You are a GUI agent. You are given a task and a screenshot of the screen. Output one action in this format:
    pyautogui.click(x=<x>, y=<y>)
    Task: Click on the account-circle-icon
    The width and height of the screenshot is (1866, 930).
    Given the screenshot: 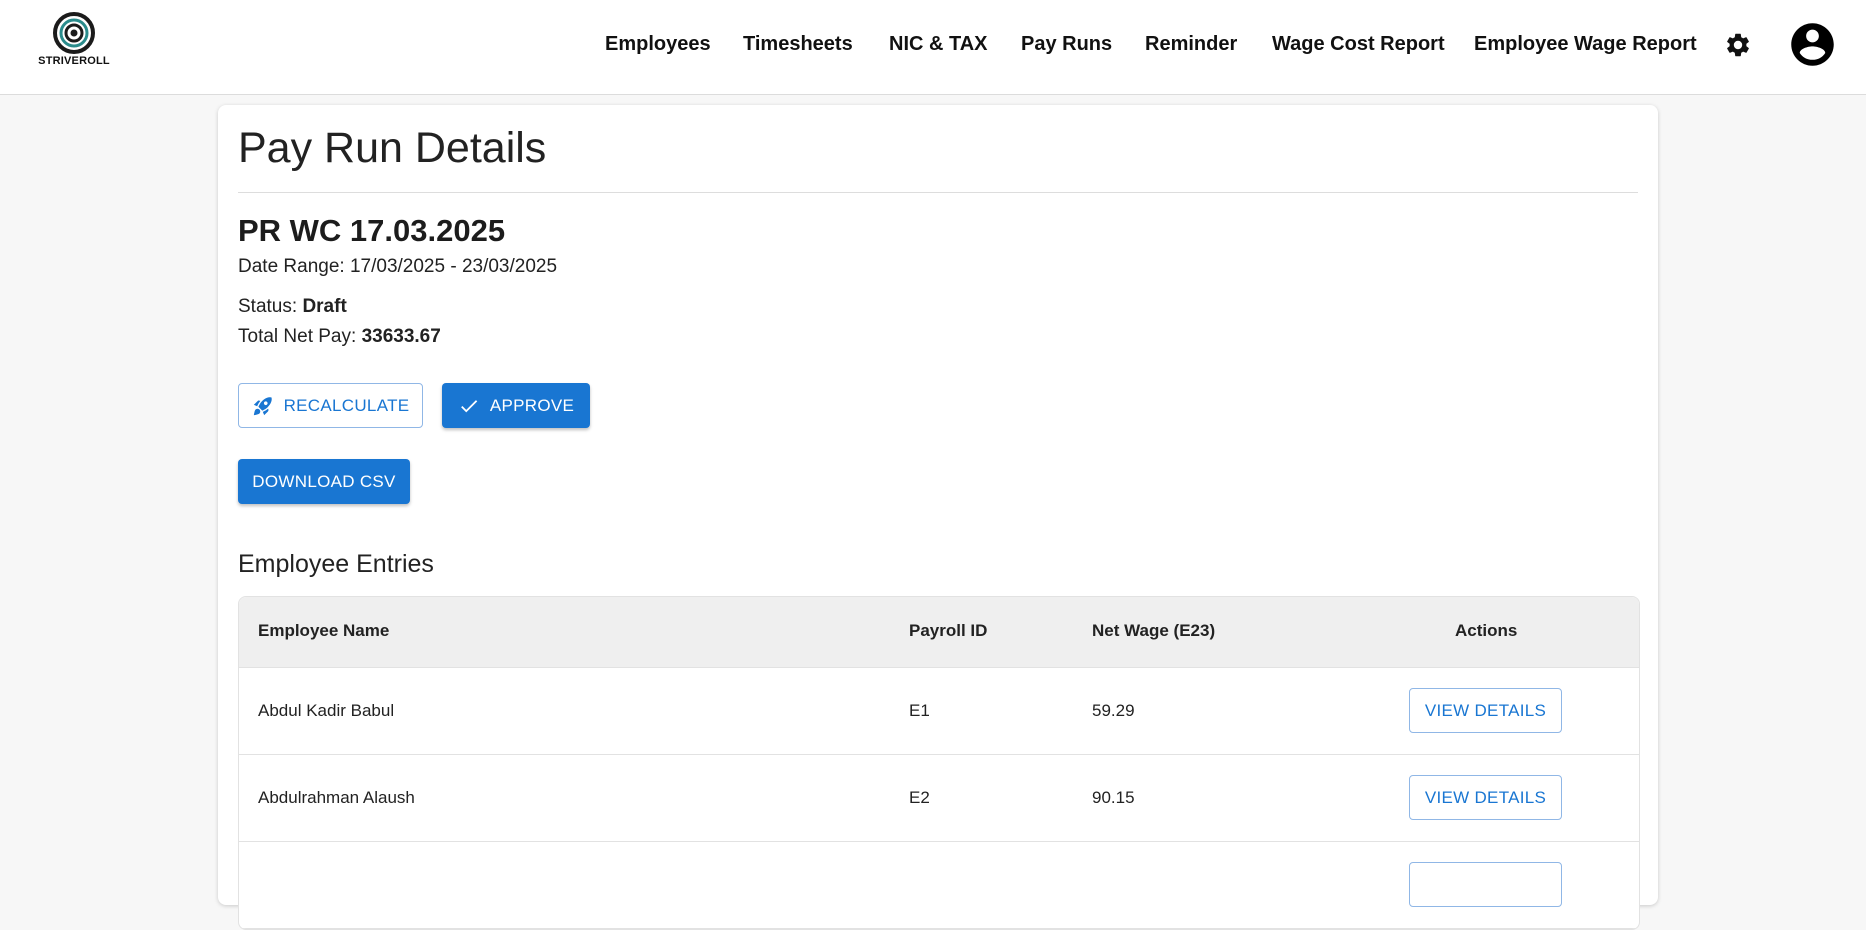 What is the action you would take?
    pyautogui.click(x=1812, y=44)
    